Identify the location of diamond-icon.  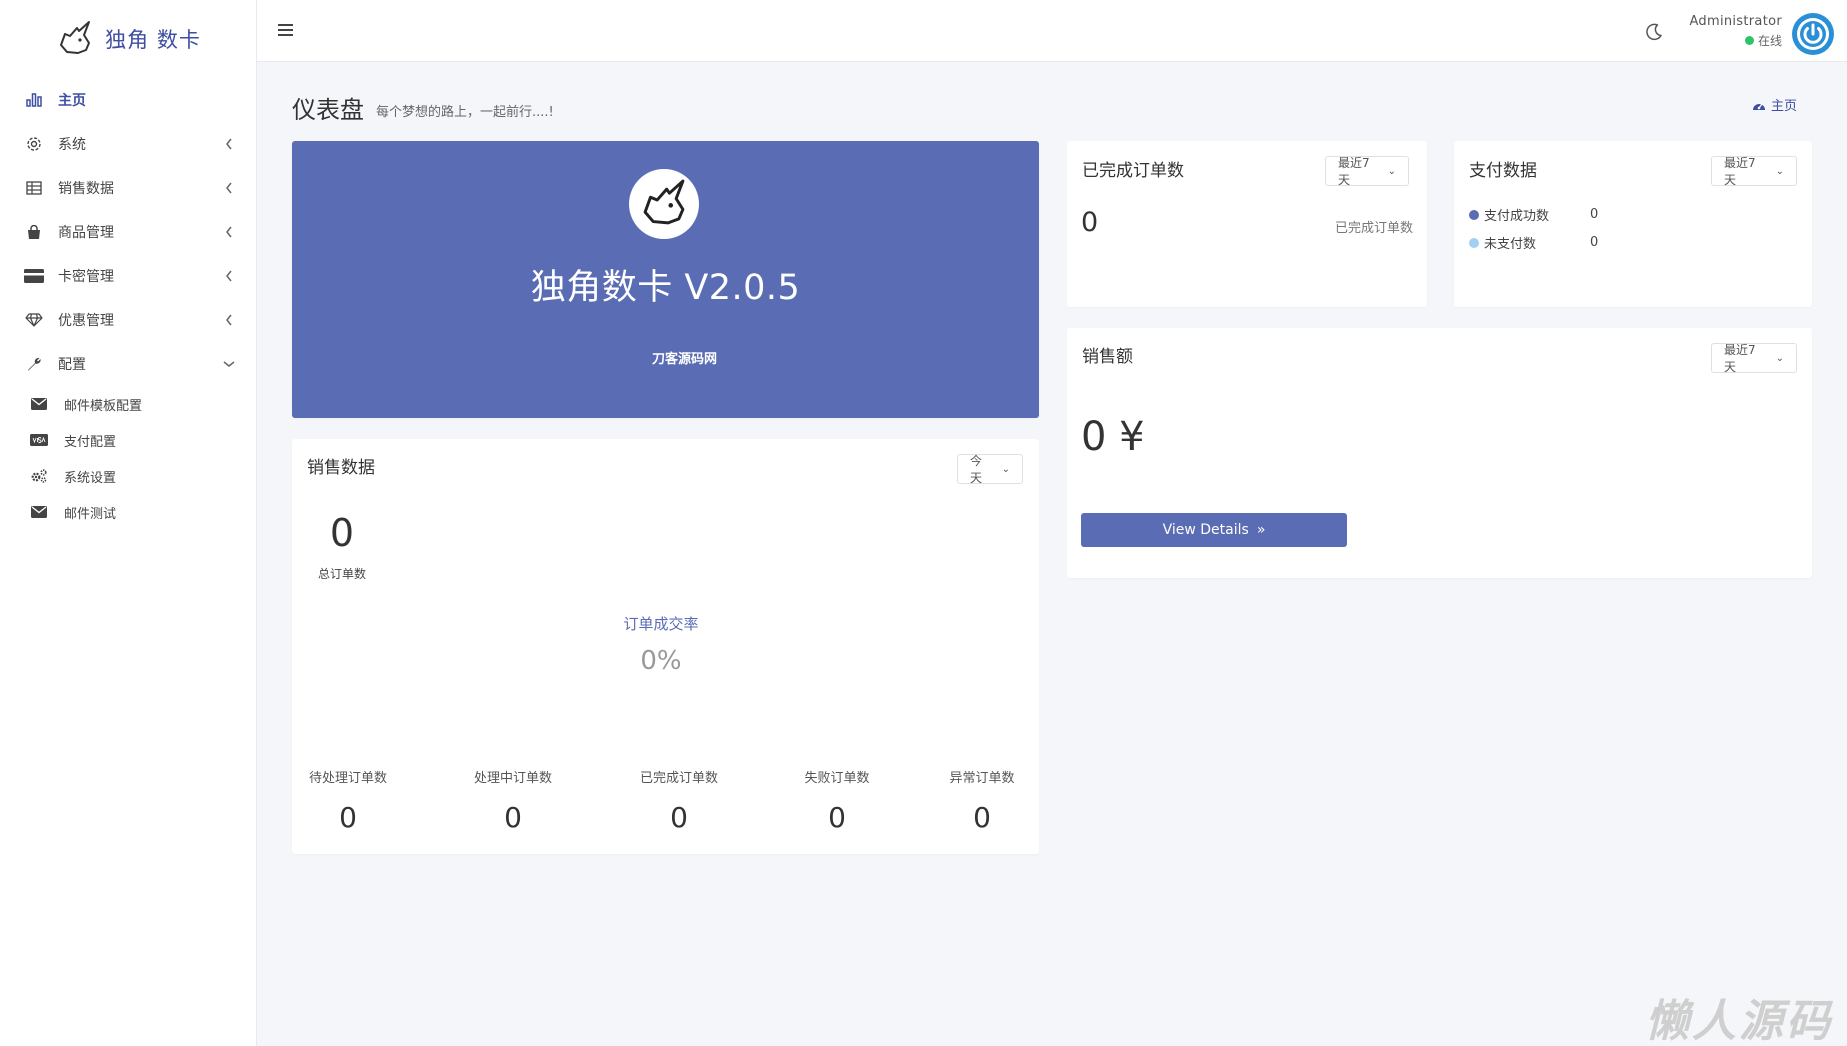
(34, 320).